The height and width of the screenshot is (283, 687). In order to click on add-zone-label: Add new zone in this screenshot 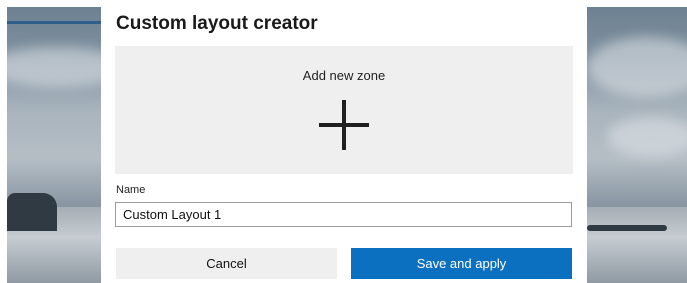, I will do `click(344, 75)`.